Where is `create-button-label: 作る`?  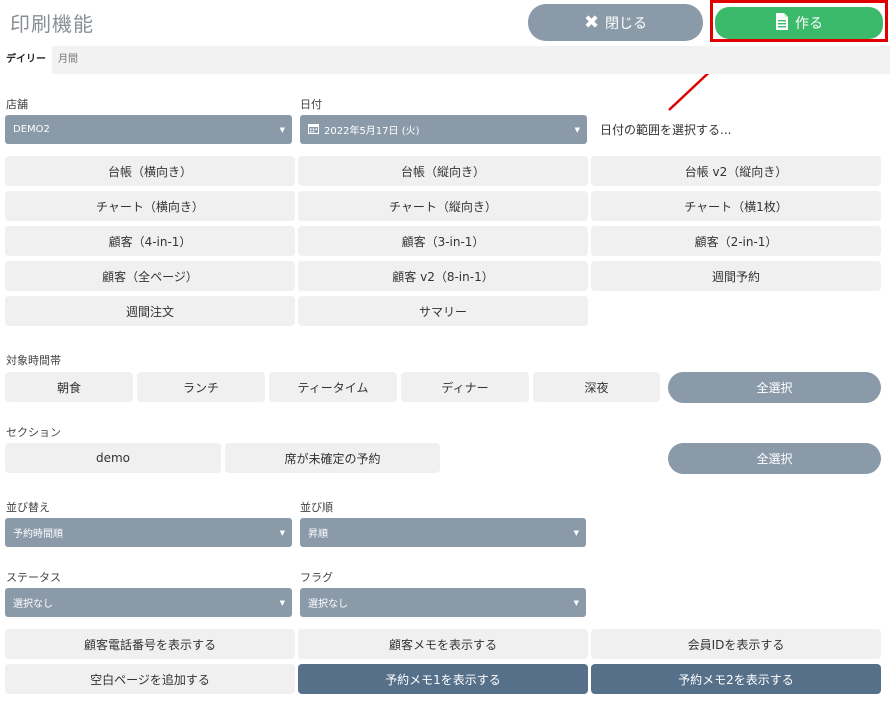
create-button-label: 作る is located at coordinates (809, 24).